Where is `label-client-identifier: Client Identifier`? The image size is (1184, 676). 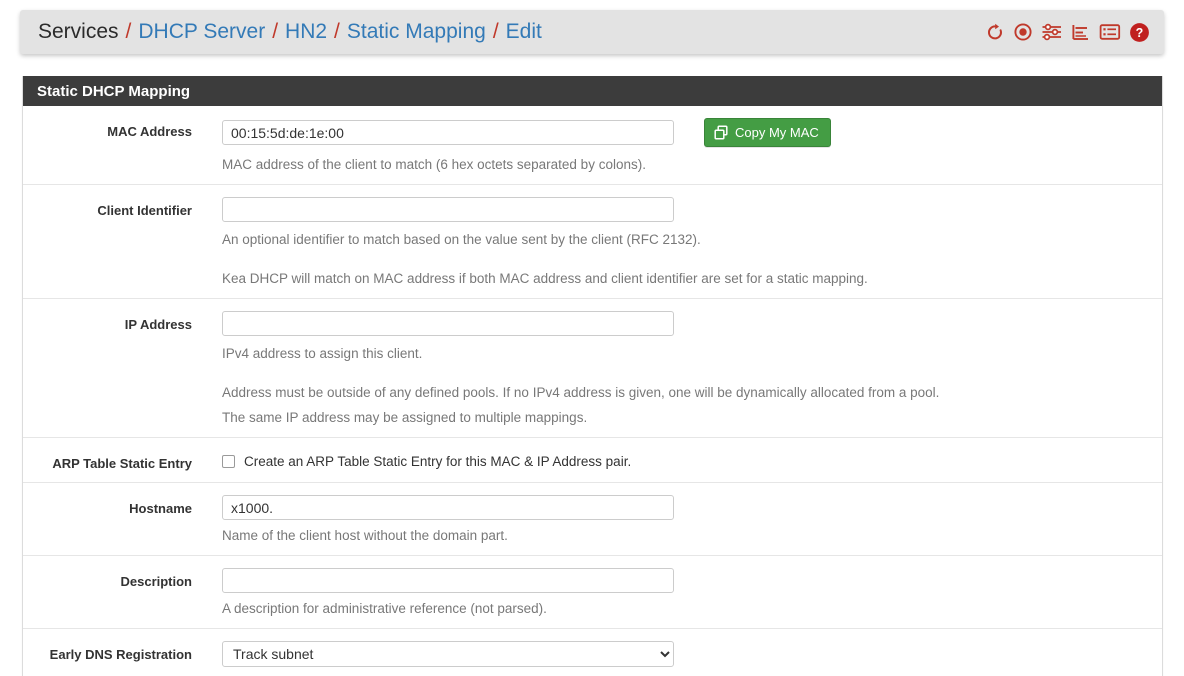
label-client-identifier: Client Identifier is located at coordinates (144, 210).